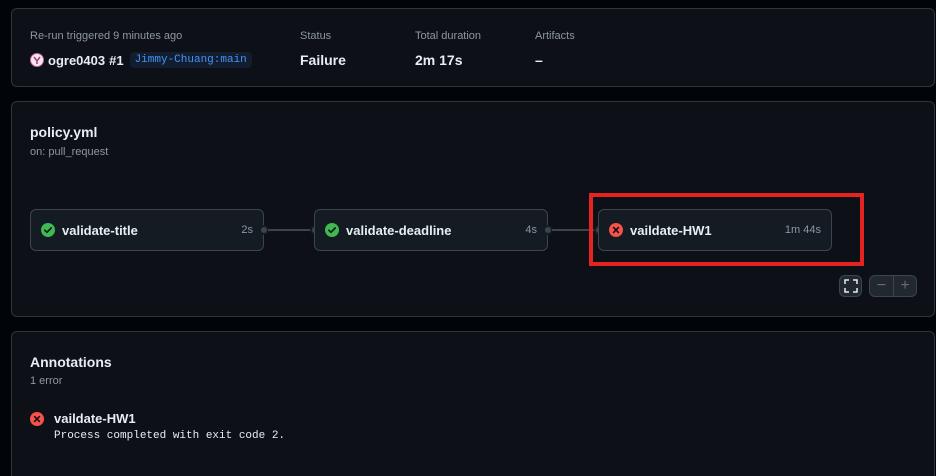  I want to click on annotation-message: Process completed with exit code 2., so click(170, 436).